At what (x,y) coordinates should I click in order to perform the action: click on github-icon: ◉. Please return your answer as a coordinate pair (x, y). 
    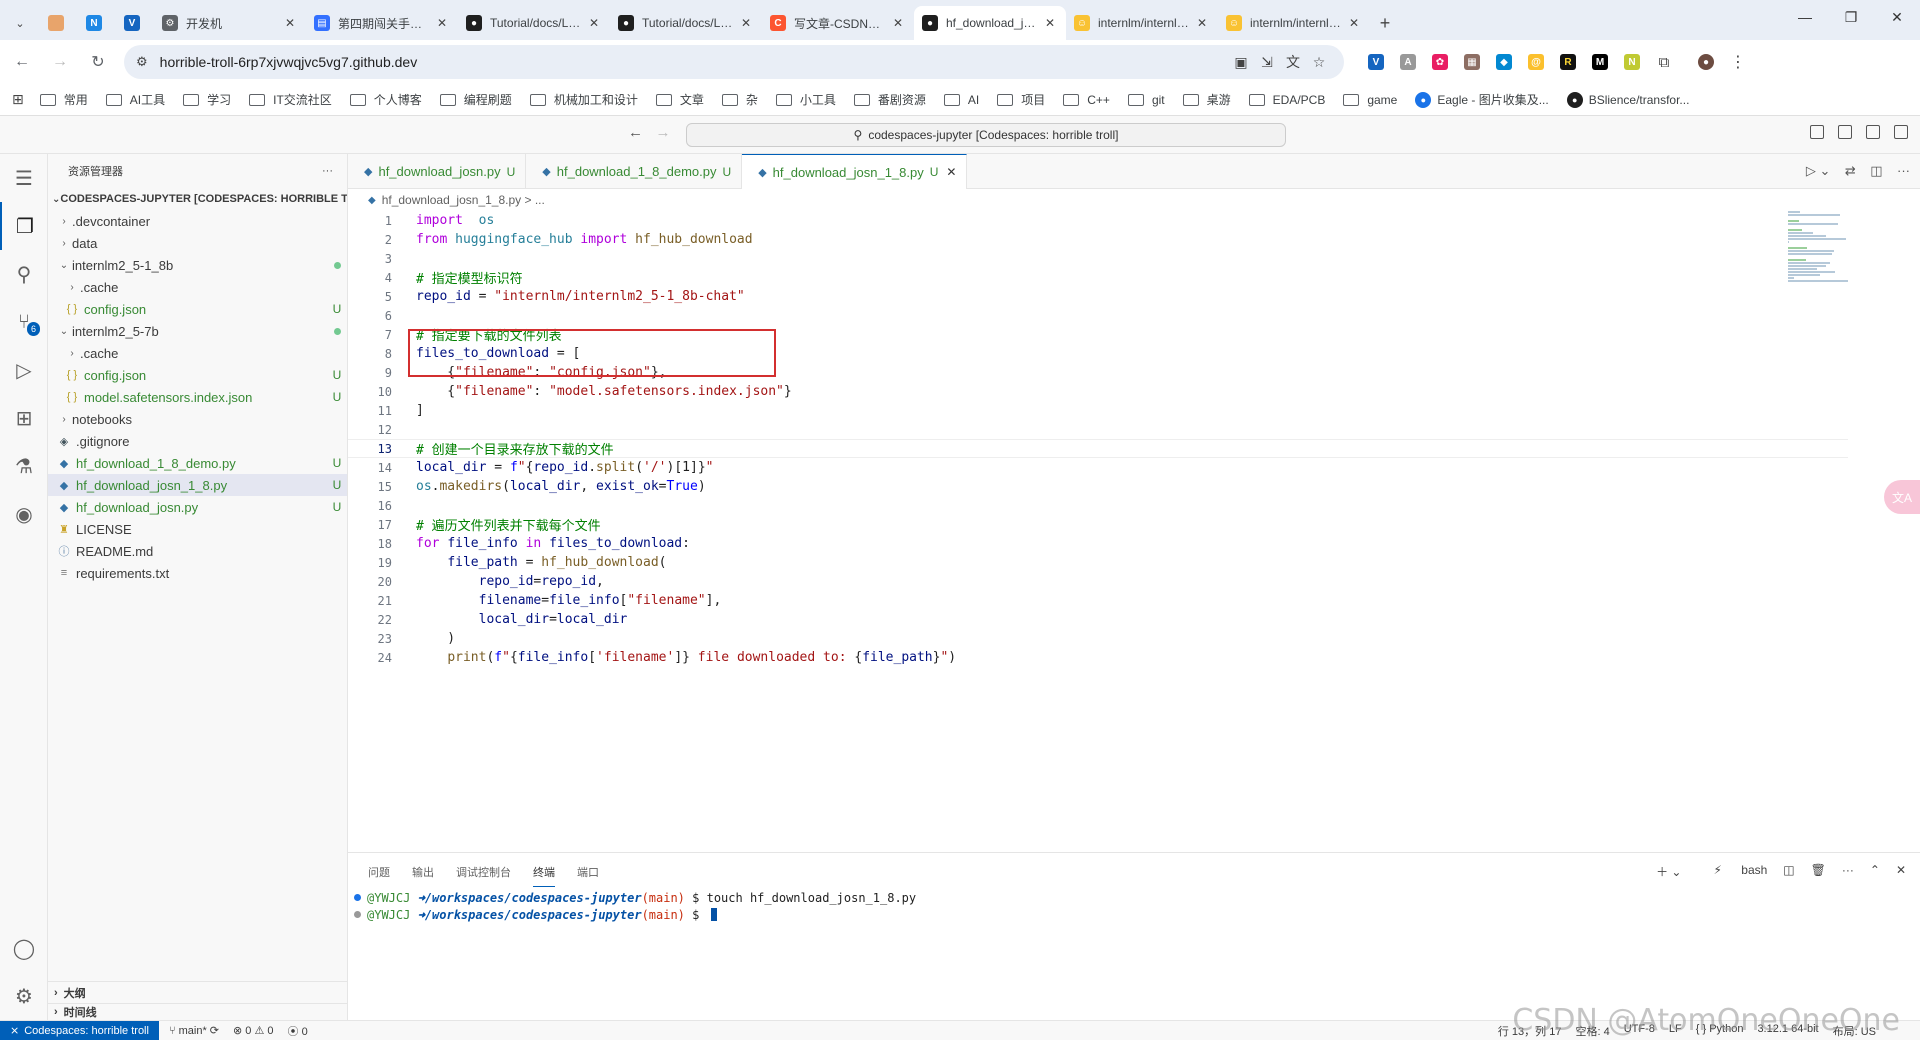
    Looking at the image, I should click on (24, 514).